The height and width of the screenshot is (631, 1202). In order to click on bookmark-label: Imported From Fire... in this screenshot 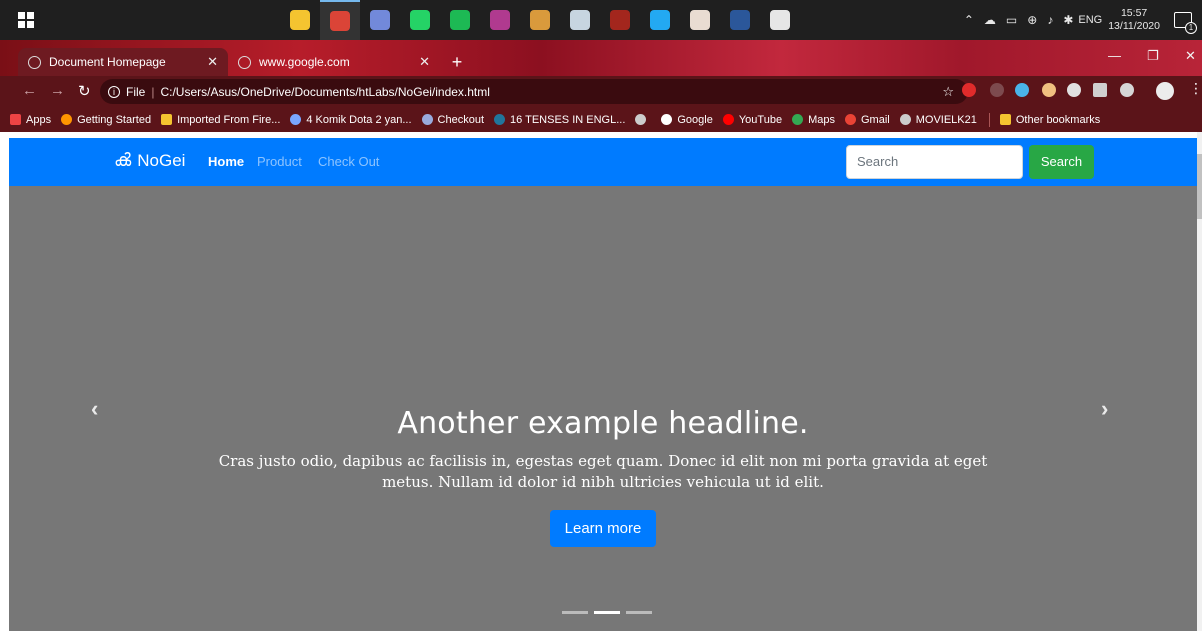, I will do `click(229, 119)`.